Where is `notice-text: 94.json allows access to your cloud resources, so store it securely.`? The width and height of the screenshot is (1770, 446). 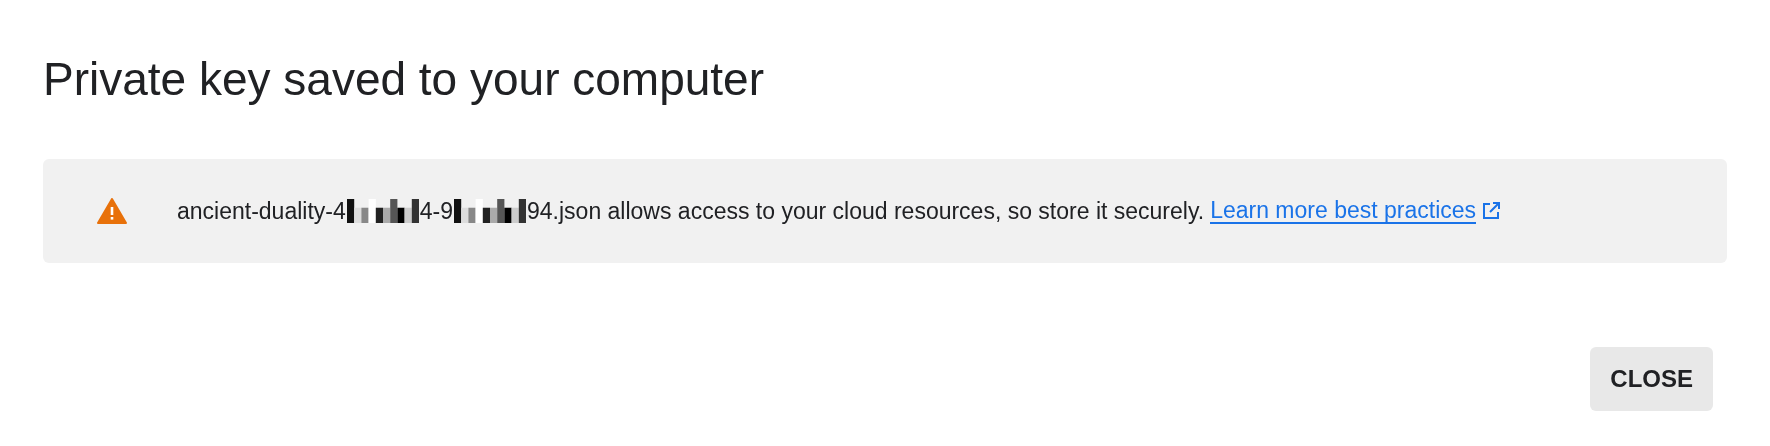
notice-text: 94.json allows access to your cloud resources, so store it securely. is located at coordinates (866, 211).